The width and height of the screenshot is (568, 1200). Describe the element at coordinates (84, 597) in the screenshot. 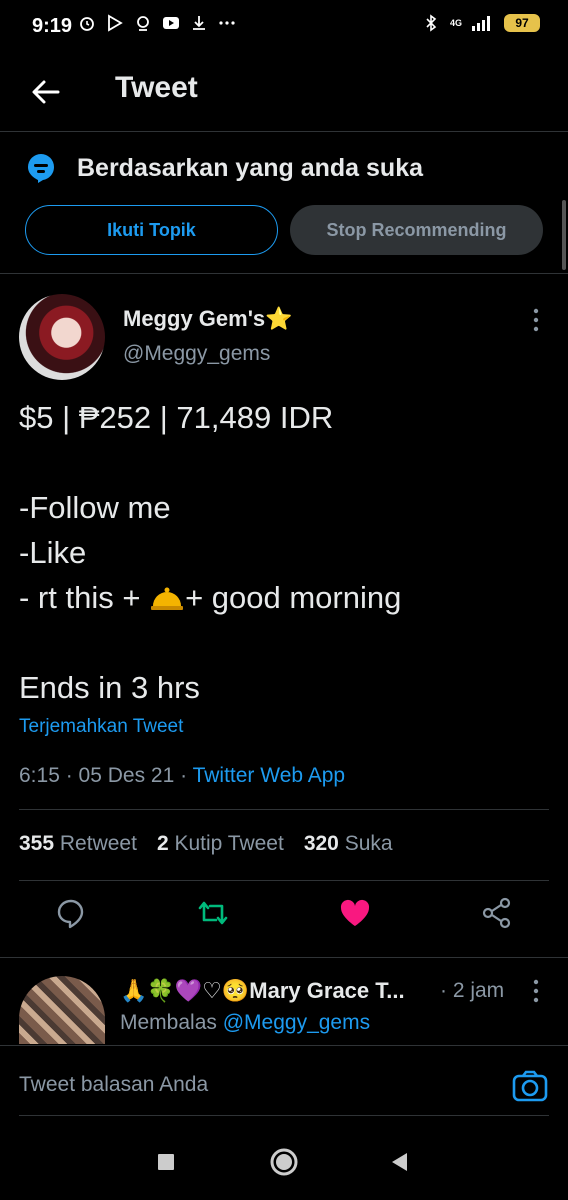

I see `tweet-line-part: - rt this +` at that location.